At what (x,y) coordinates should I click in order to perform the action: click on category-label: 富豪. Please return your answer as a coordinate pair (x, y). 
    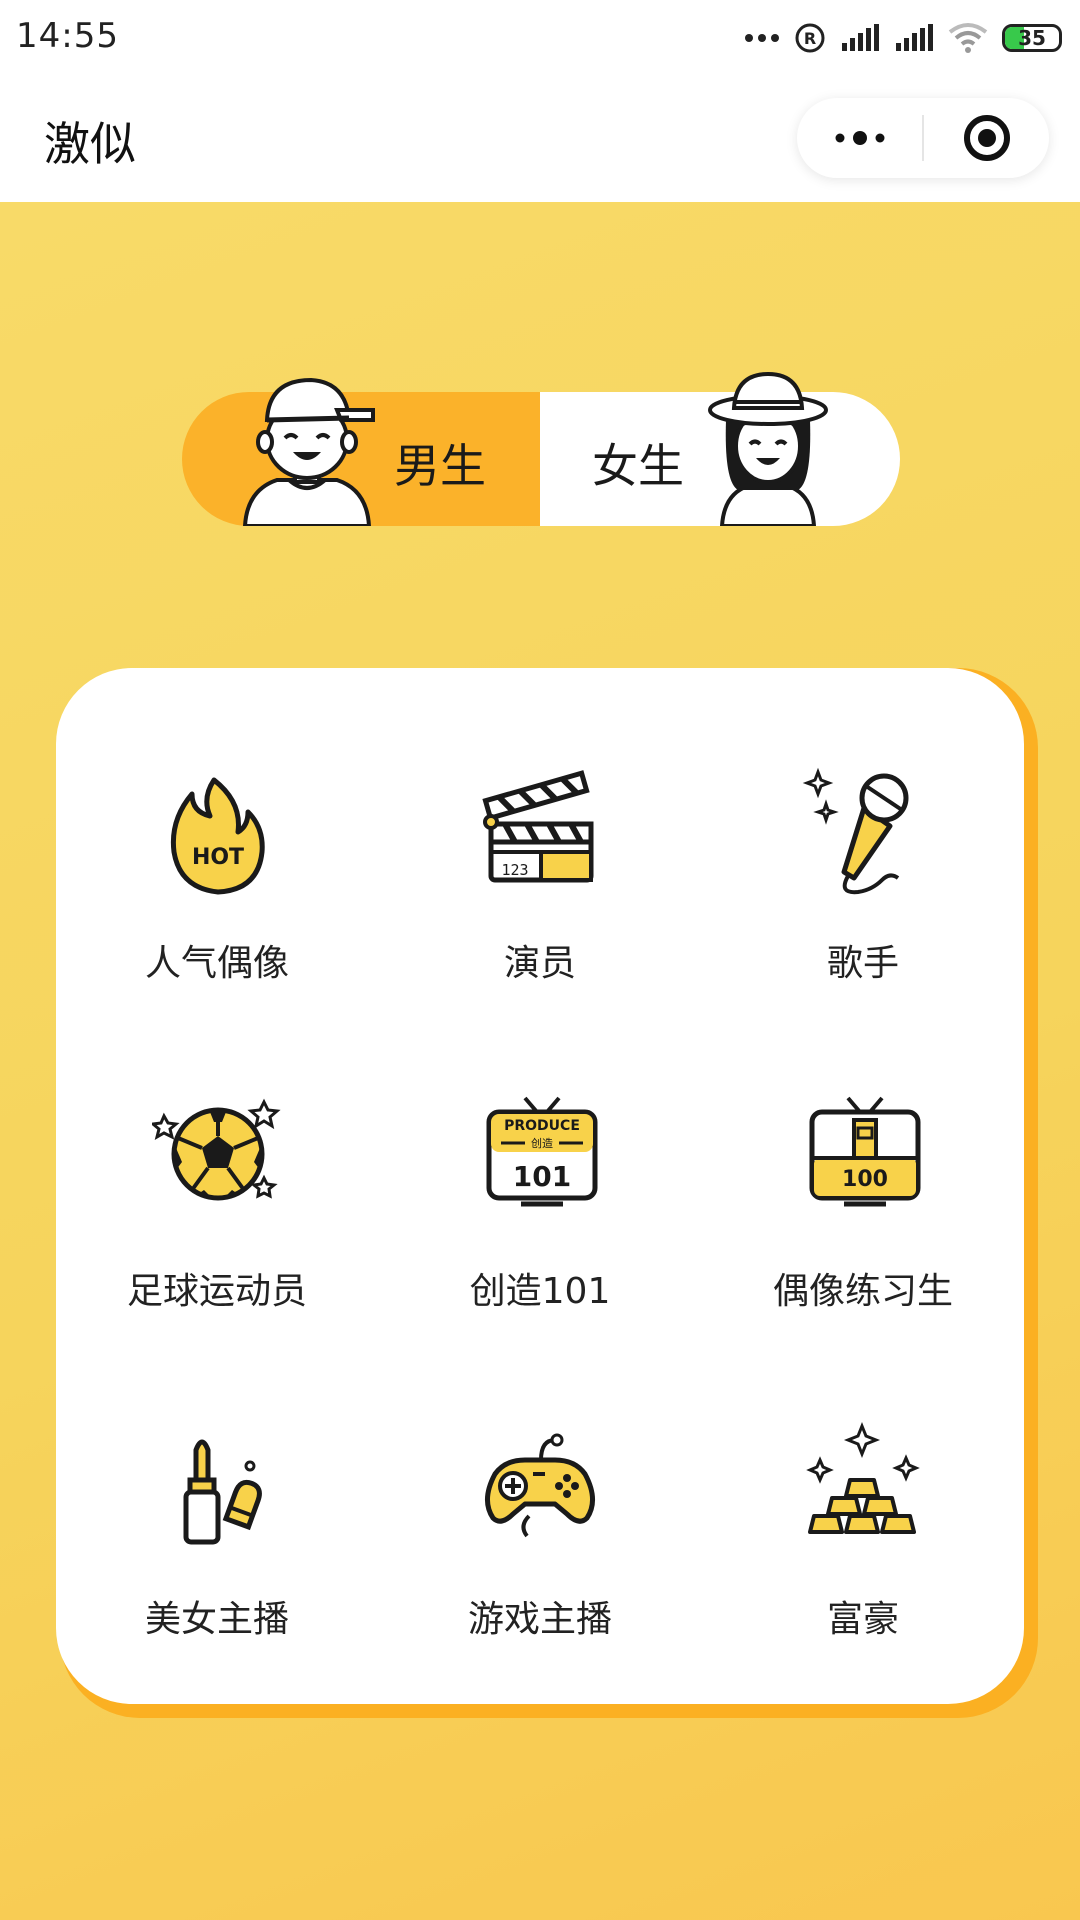
    Looking at the image, I should click on (862, 1619).